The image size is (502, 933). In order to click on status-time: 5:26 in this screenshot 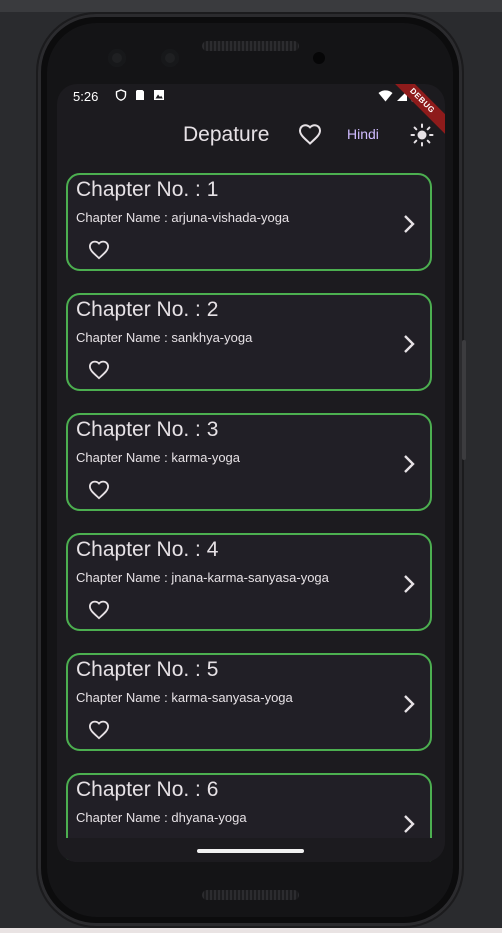, I will do `click(86, 96)`.